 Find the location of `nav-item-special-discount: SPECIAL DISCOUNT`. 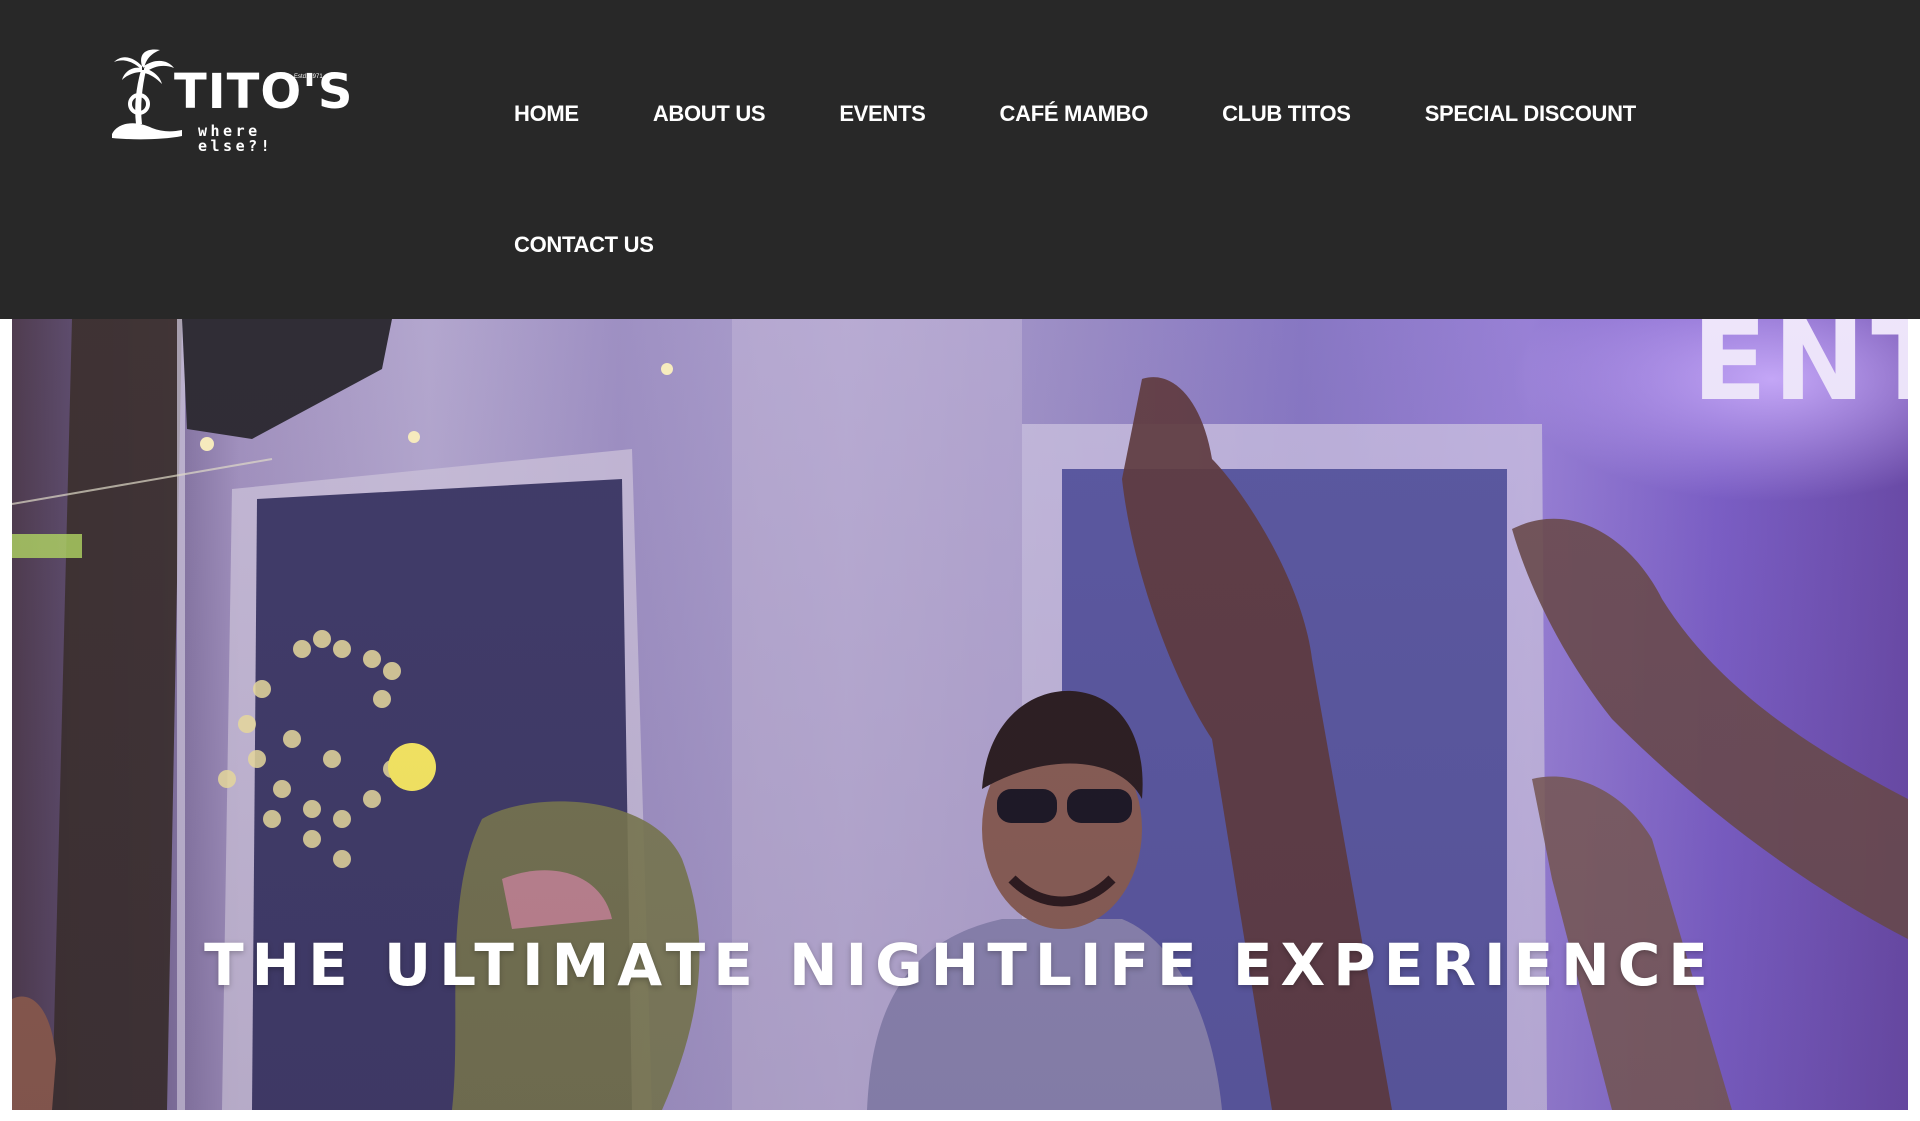

nav-item-special-discount: SPECIAL DISCOUNT is located at coordinates (1530, 114).